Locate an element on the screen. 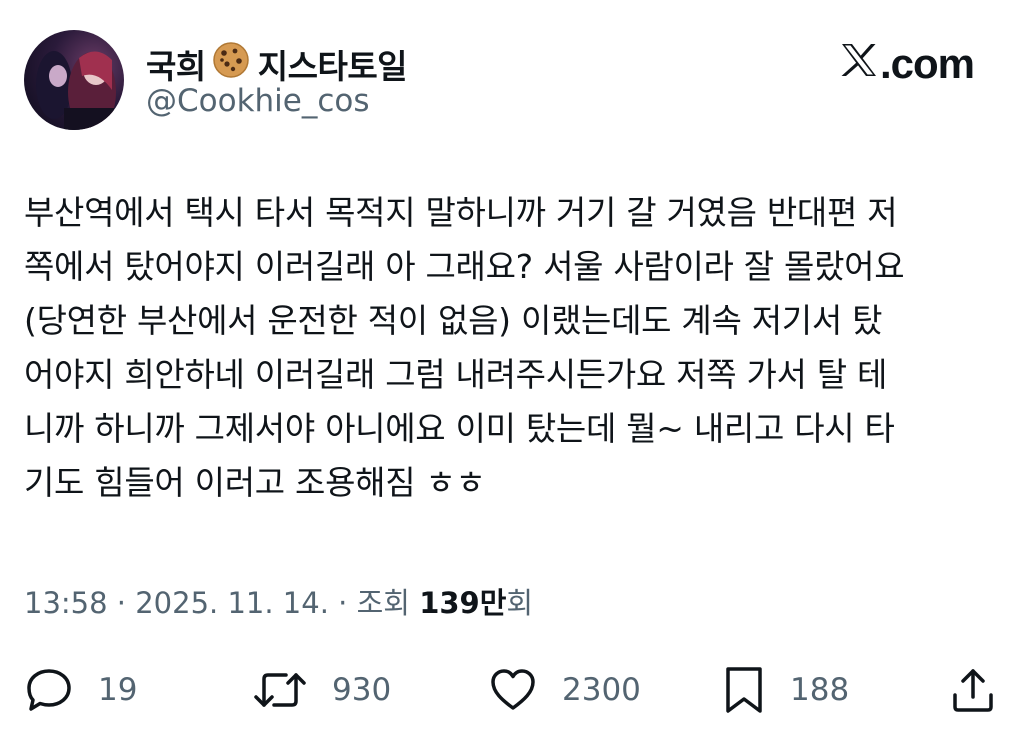  share-icon is located at coordinates (973, 690).